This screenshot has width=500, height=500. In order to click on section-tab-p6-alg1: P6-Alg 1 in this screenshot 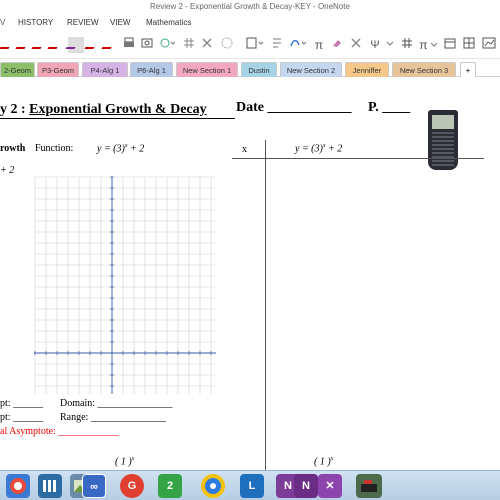, I will do `click(151, 69)`.